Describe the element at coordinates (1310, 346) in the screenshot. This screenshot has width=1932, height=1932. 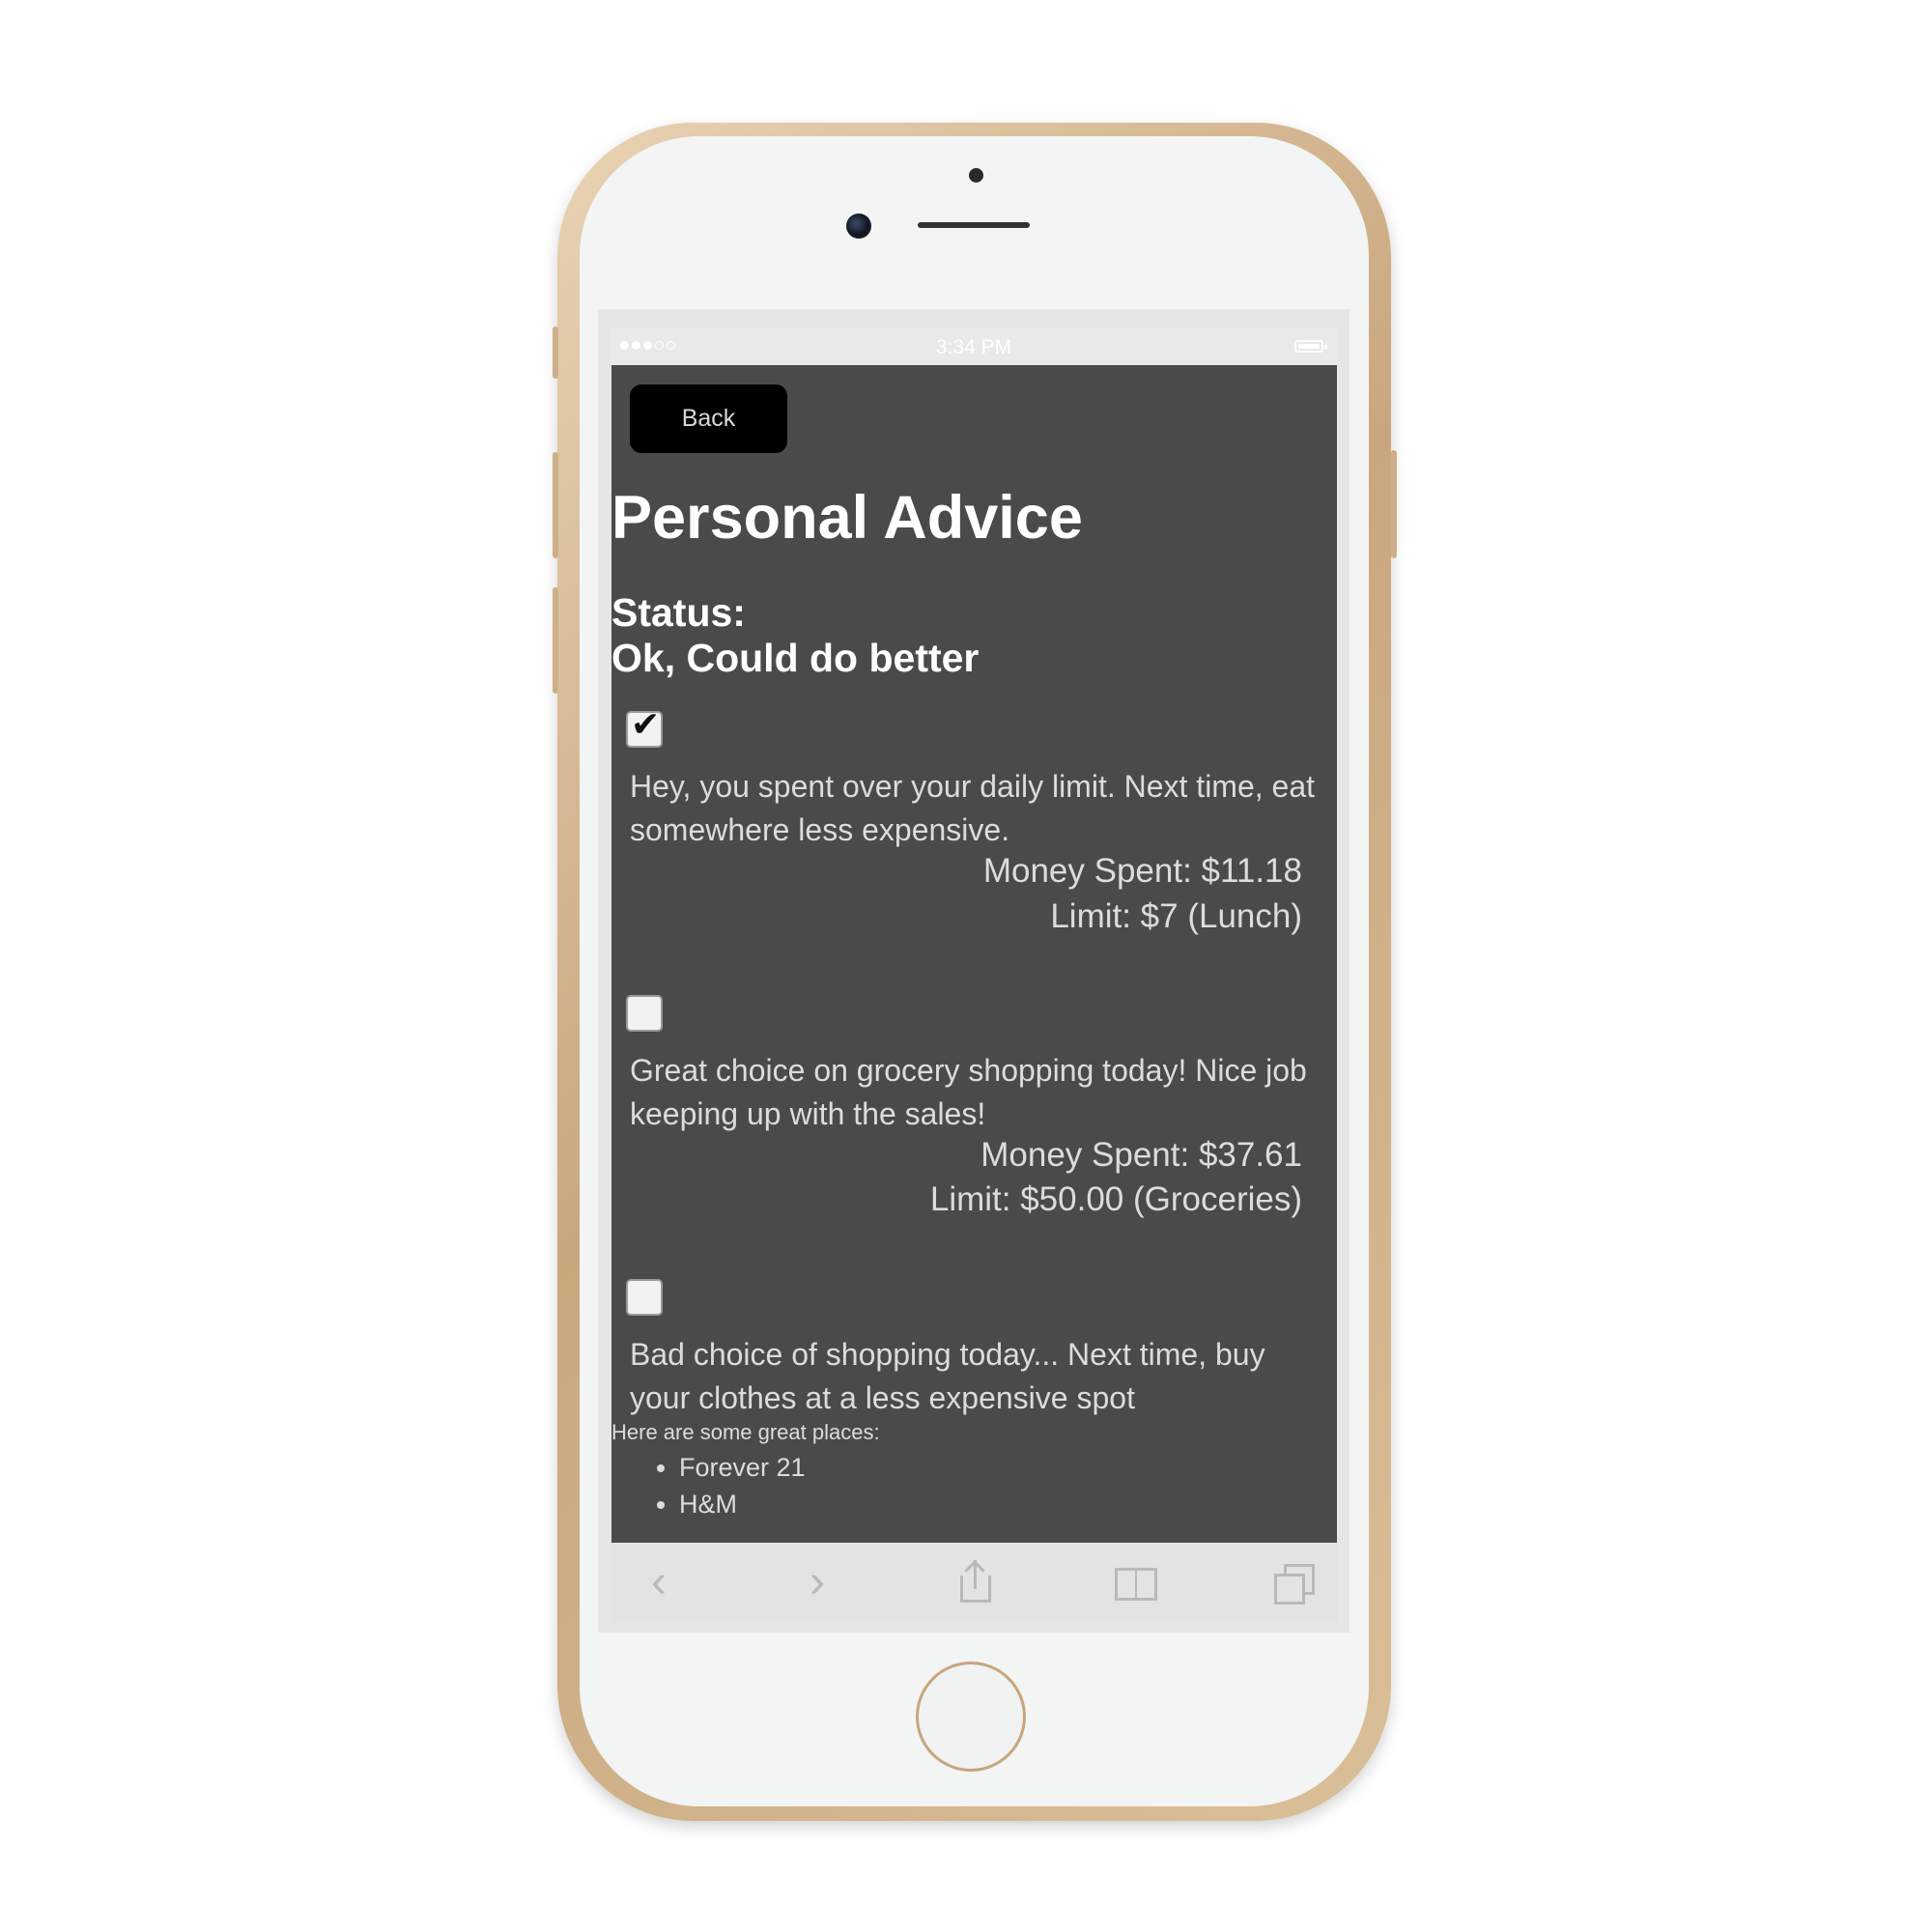
I see `battery-icon` at that location.